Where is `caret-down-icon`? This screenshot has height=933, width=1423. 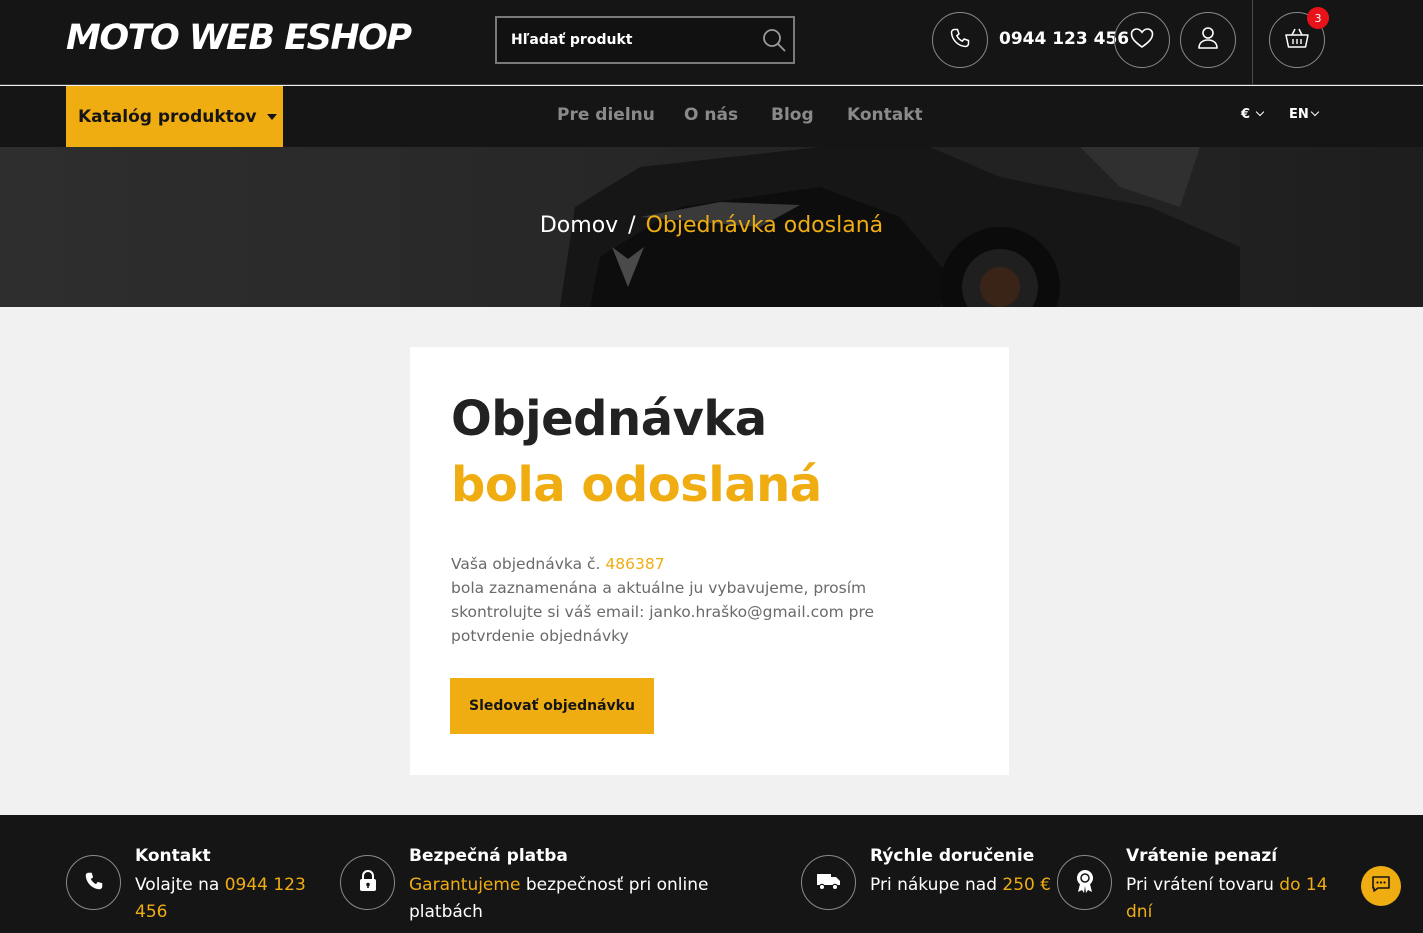 caret-down-icon is located at coordinates (271, 116).